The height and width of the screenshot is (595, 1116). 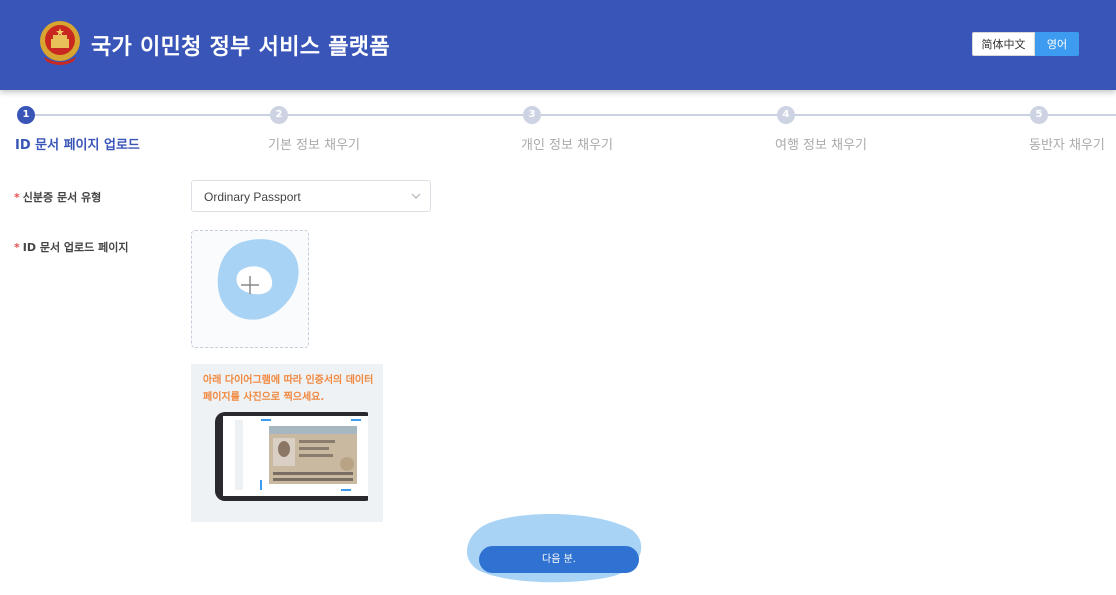 What do you see at coordinates (314, 145) in the screenshot?
I see `step-2-label: 기본 정보 채우기` at bounding box center [314, 145].